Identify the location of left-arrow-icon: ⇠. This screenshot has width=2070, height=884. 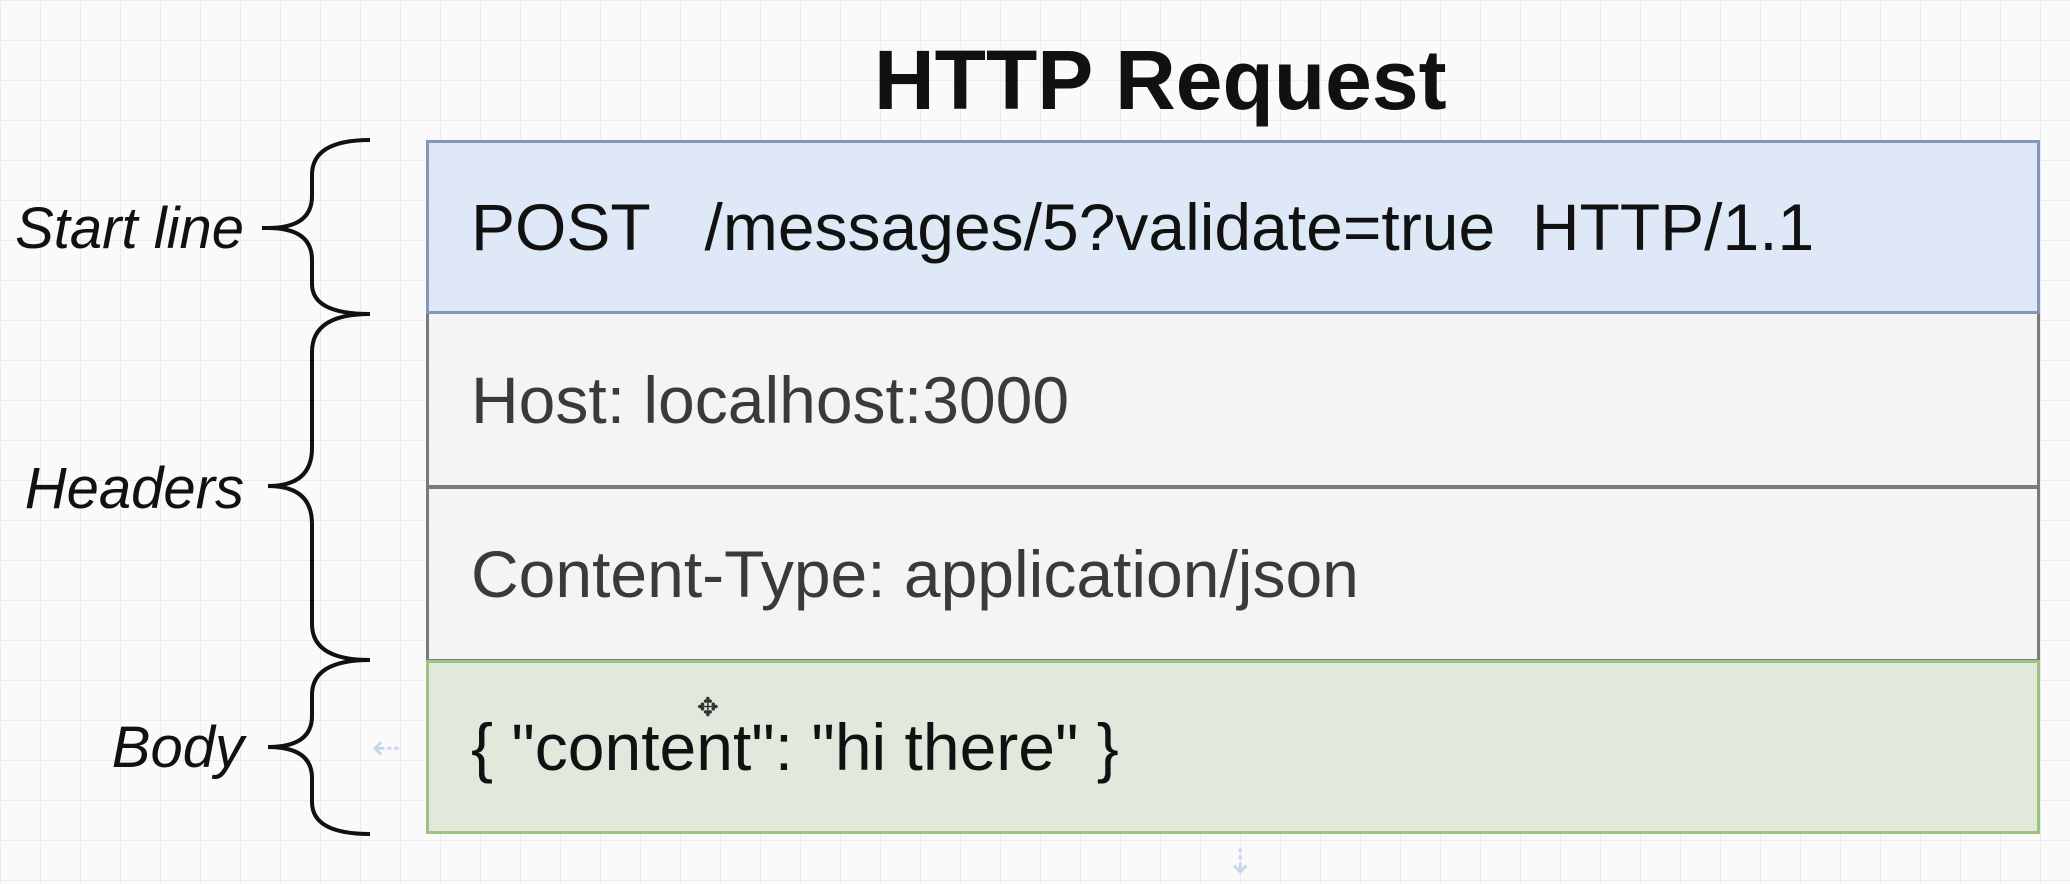
(386, 748).